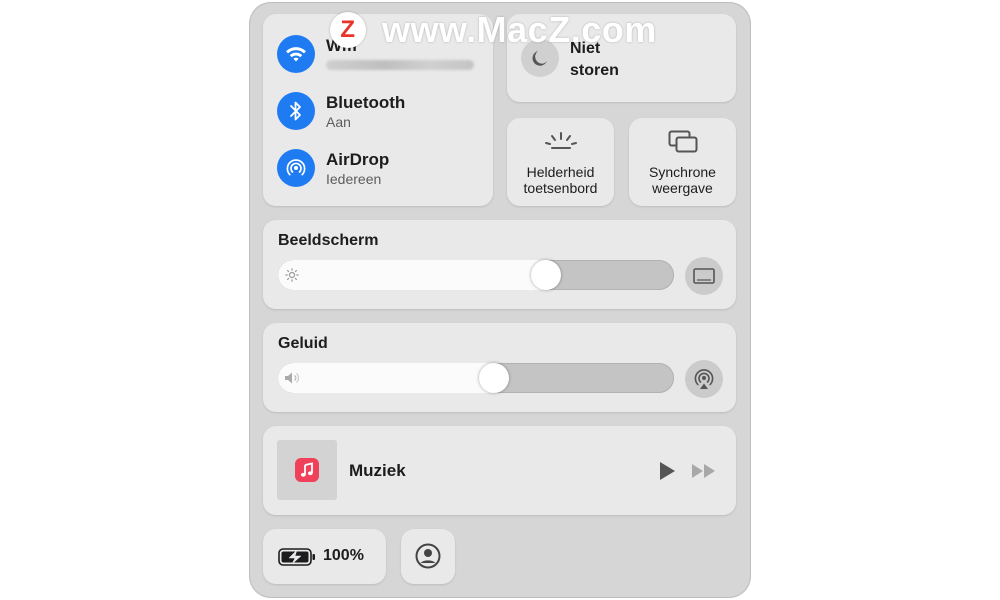 The image size is (1000, 600). I want to click on bluetooth-toggle, so click(296, 111).